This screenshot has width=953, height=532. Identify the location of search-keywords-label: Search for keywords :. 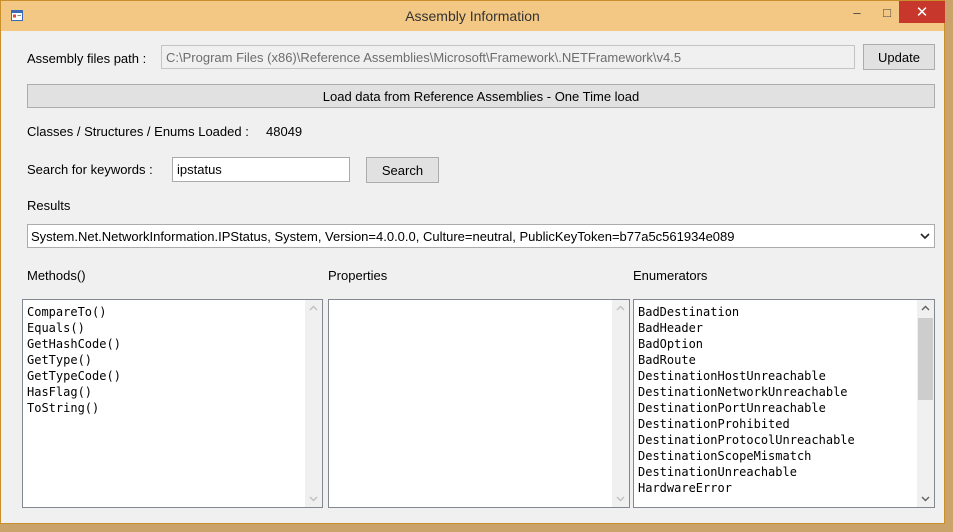
(90, 169).